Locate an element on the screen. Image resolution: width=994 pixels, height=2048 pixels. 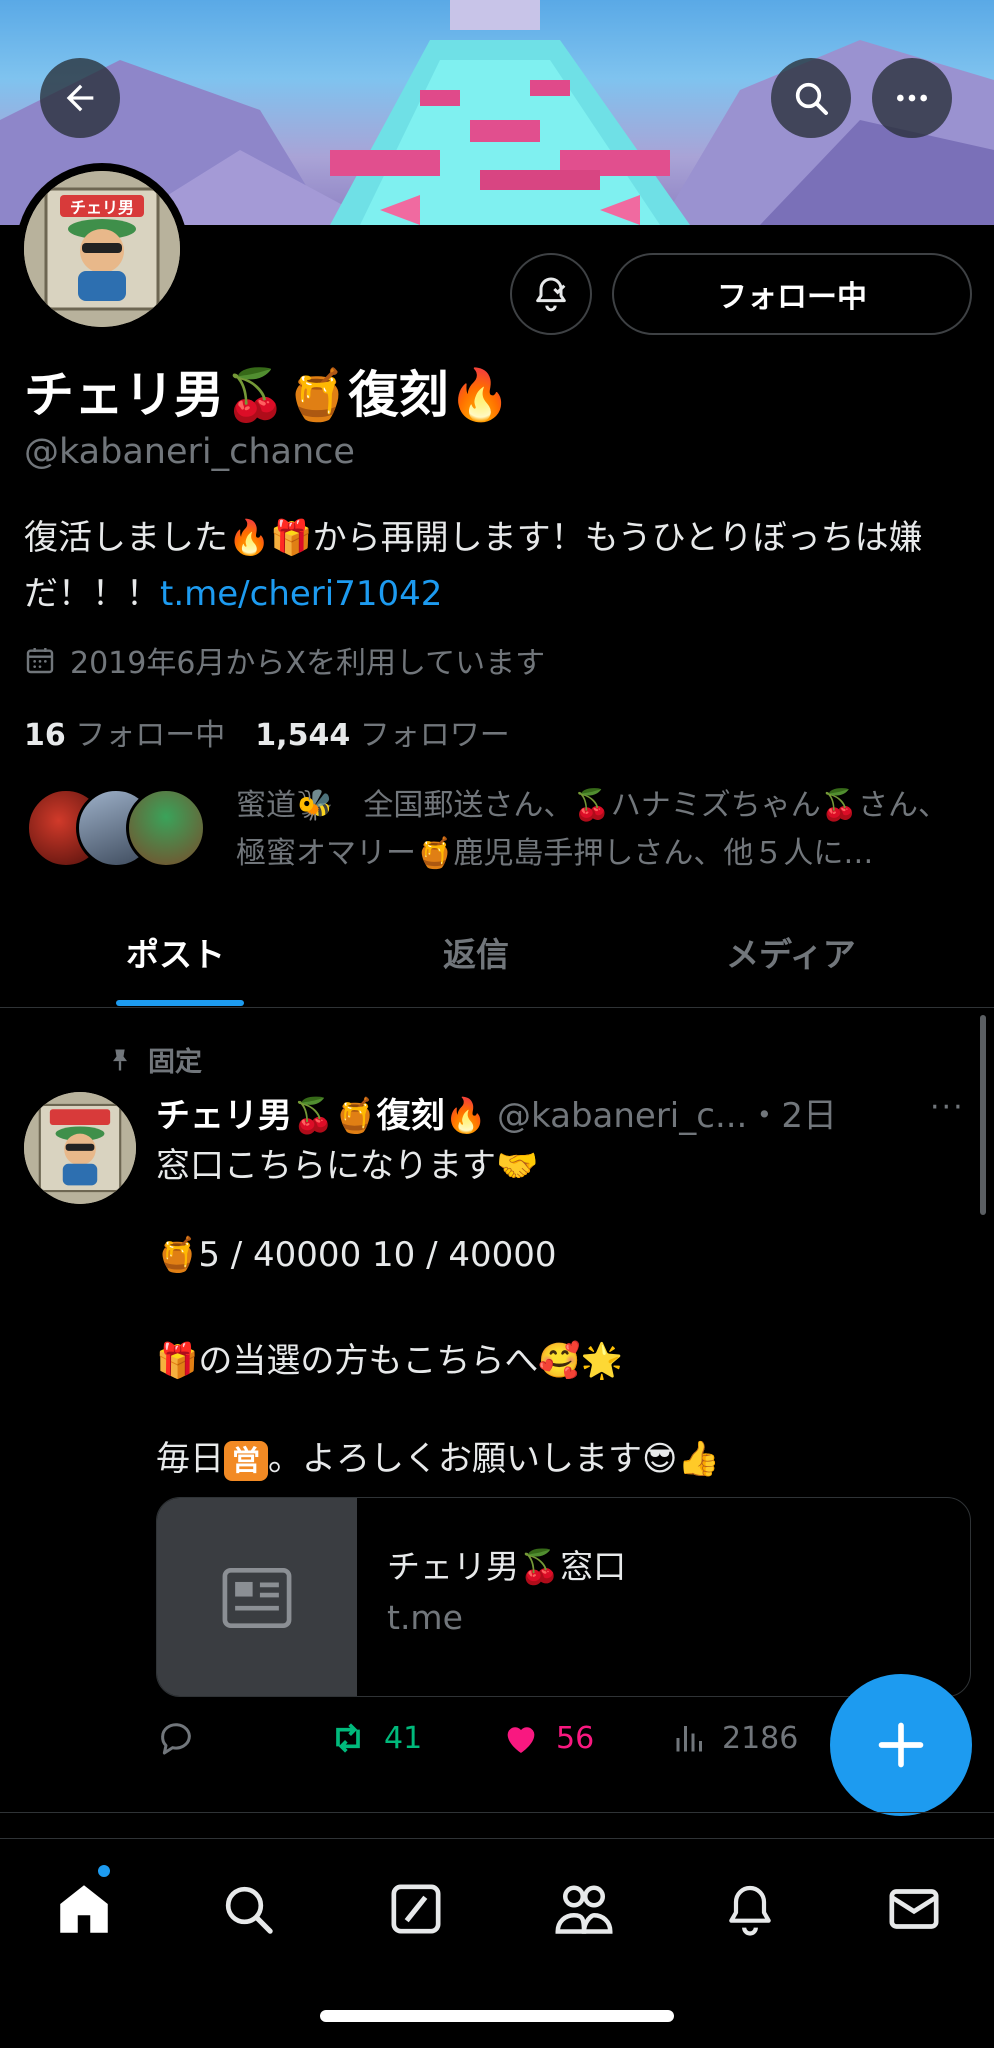
followers-link: 1,544 フォロワー is located at coordinates (382, 732).